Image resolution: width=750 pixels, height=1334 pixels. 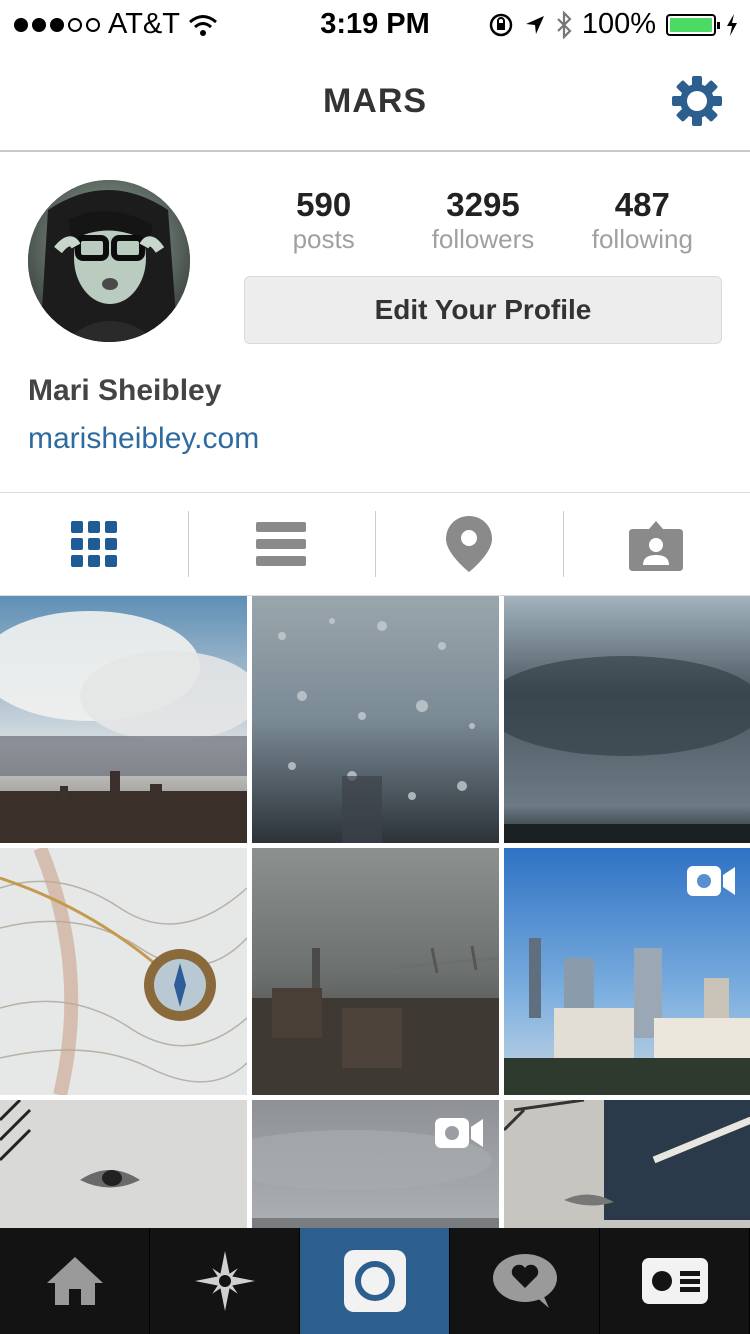 I want to click on followers-count: 3295, so click(x=483, y=204).